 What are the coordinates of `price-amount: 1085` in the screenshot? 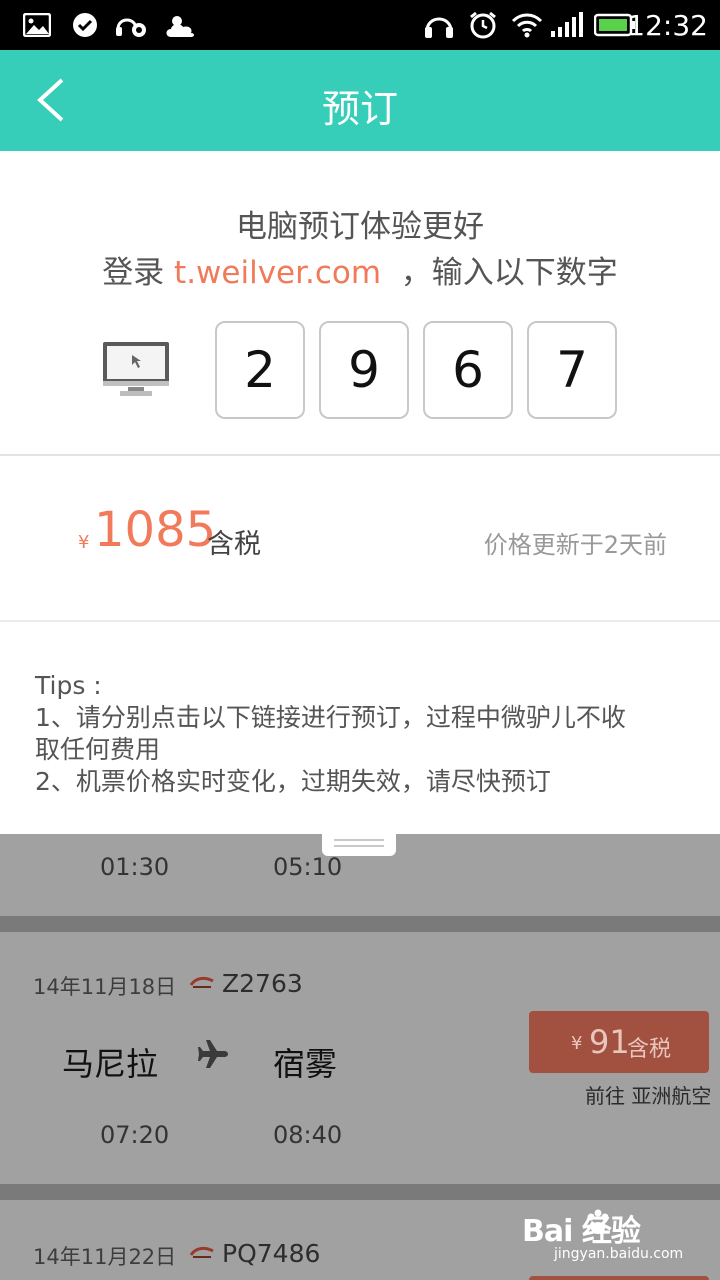 It's located at (155, 530).